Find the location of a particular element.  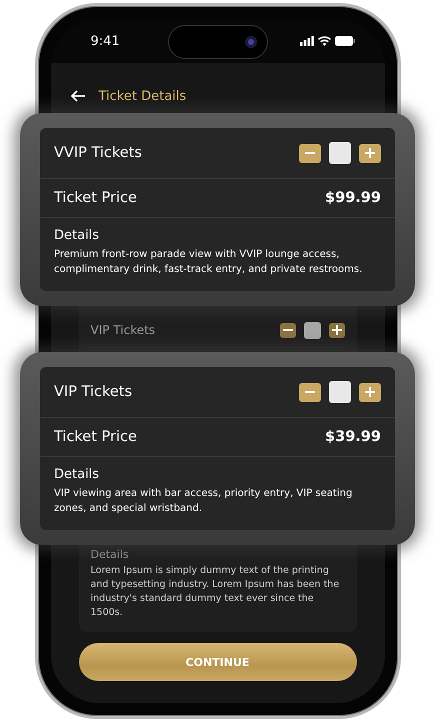

status-time: 9:41 is located at coordinates (105, 41).